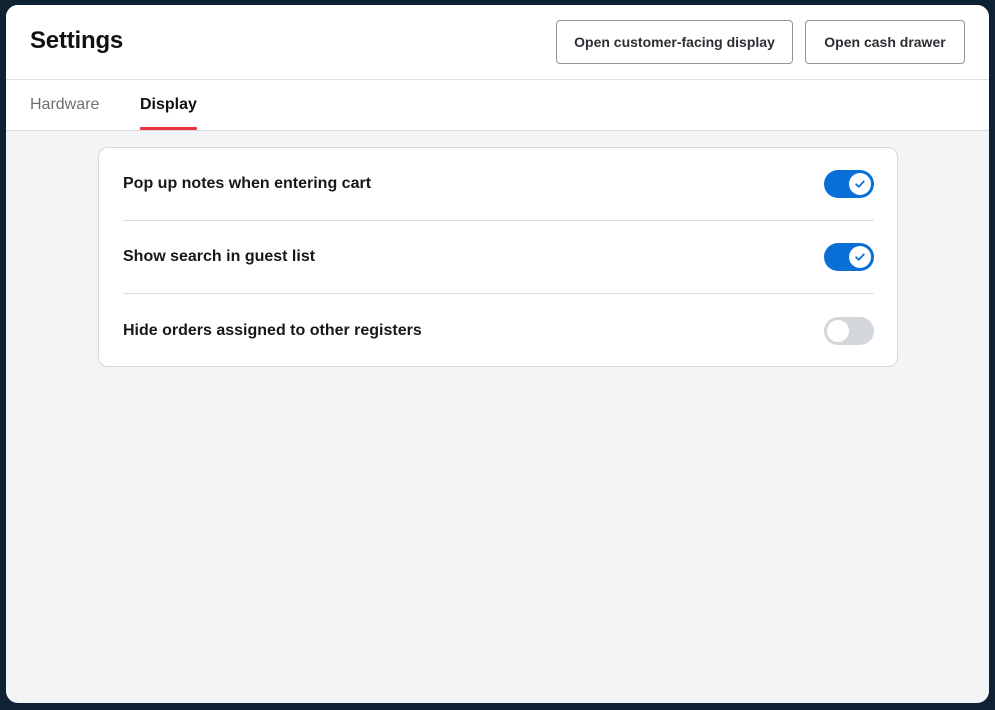 The height and width of the screenshot is (710, 995). I want to click on hide-orders-toggle, so click(849, 330).